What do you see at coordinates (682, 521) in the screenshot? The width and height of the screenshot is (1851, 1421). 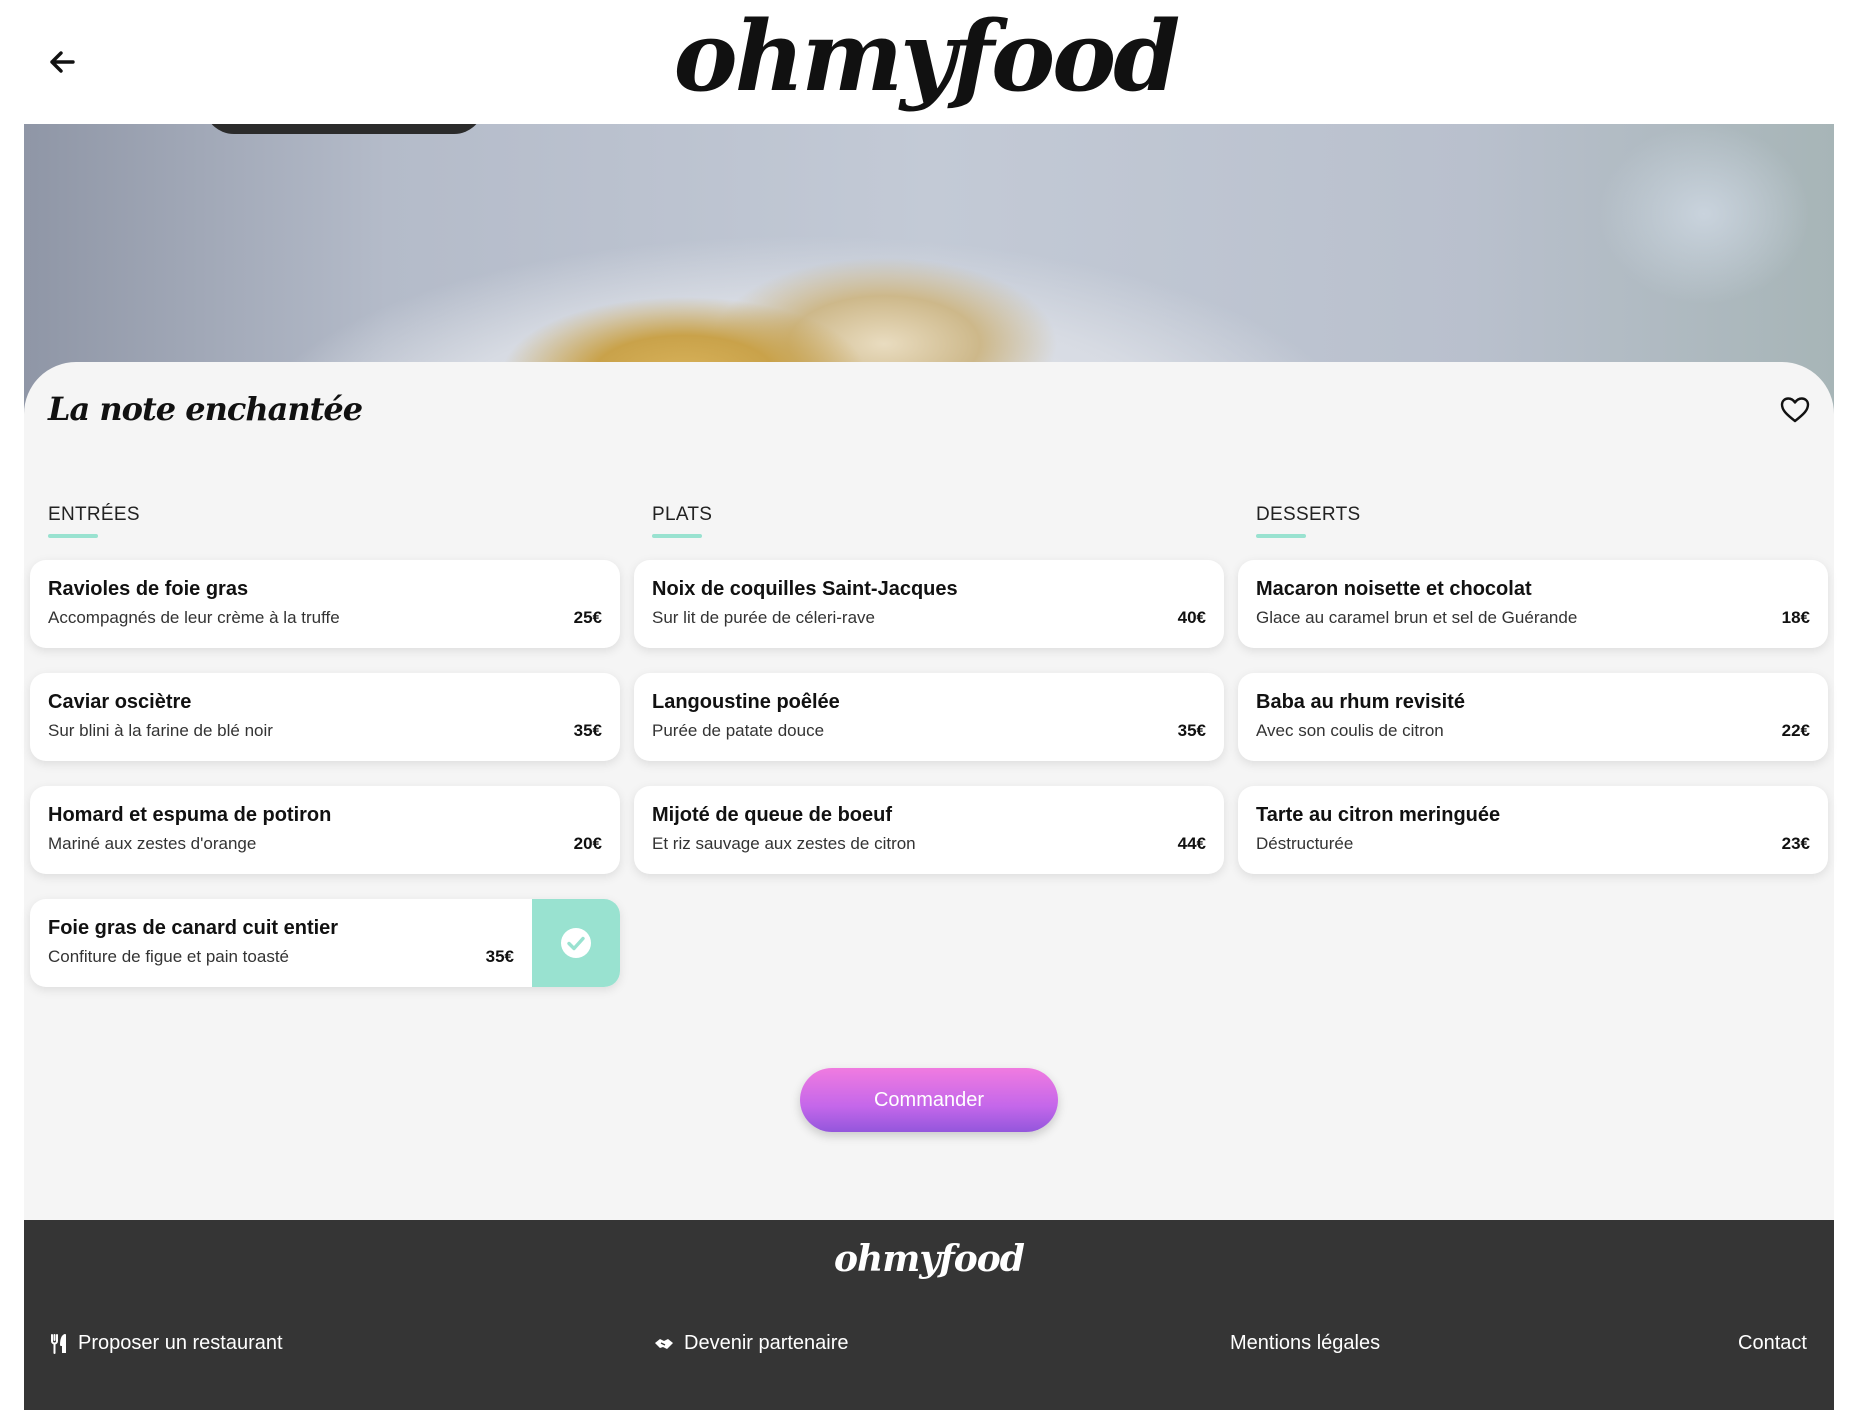 I see `section-title-plats: PLATS` at bounding box center [682, 521].